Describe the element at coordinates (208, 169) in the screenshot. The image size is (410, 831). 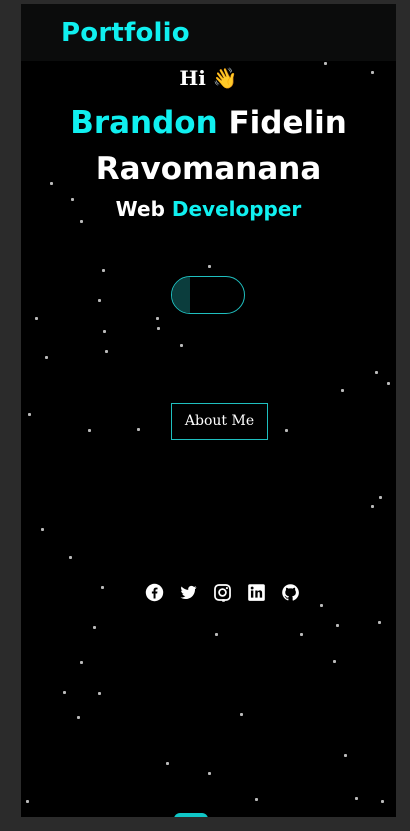
I see `last-name-part-2: Ravomanana` at that location.